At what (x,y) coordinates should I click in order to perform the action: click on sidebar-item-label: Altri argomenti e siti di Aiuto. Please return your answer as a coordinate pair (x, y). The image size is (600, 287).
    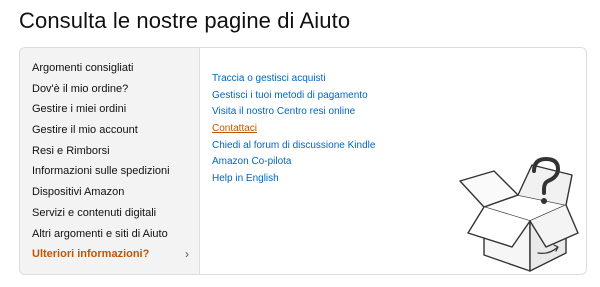
    Looking at the image, I should click on (100, 233).